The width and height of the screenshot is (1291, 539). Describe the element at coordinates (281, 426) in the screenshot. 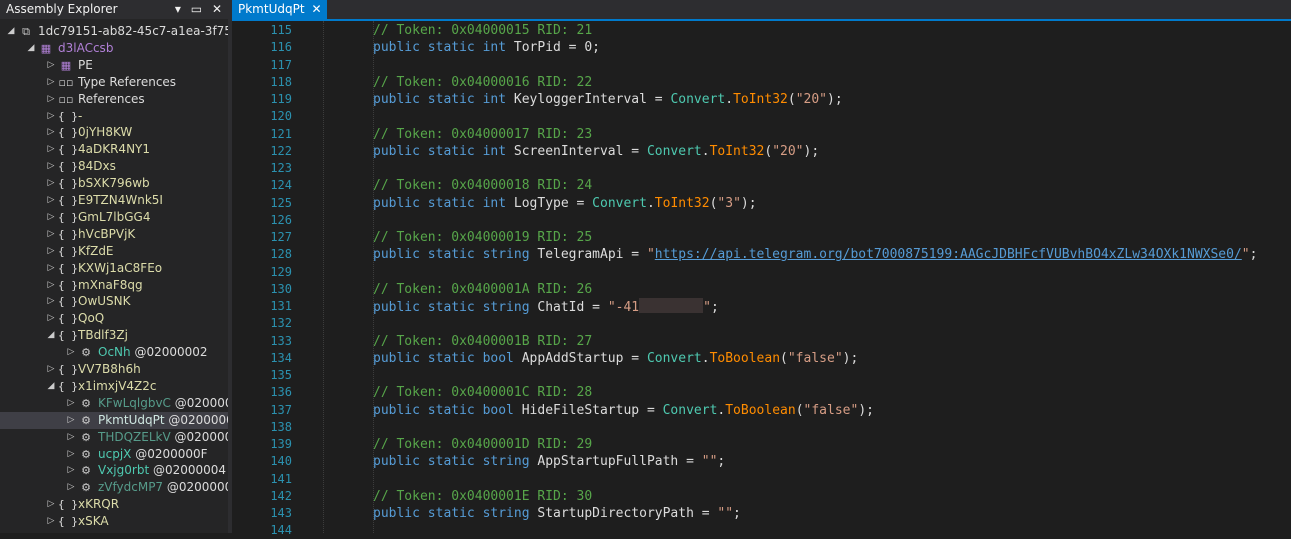

I see `line-number: 138` at that location.